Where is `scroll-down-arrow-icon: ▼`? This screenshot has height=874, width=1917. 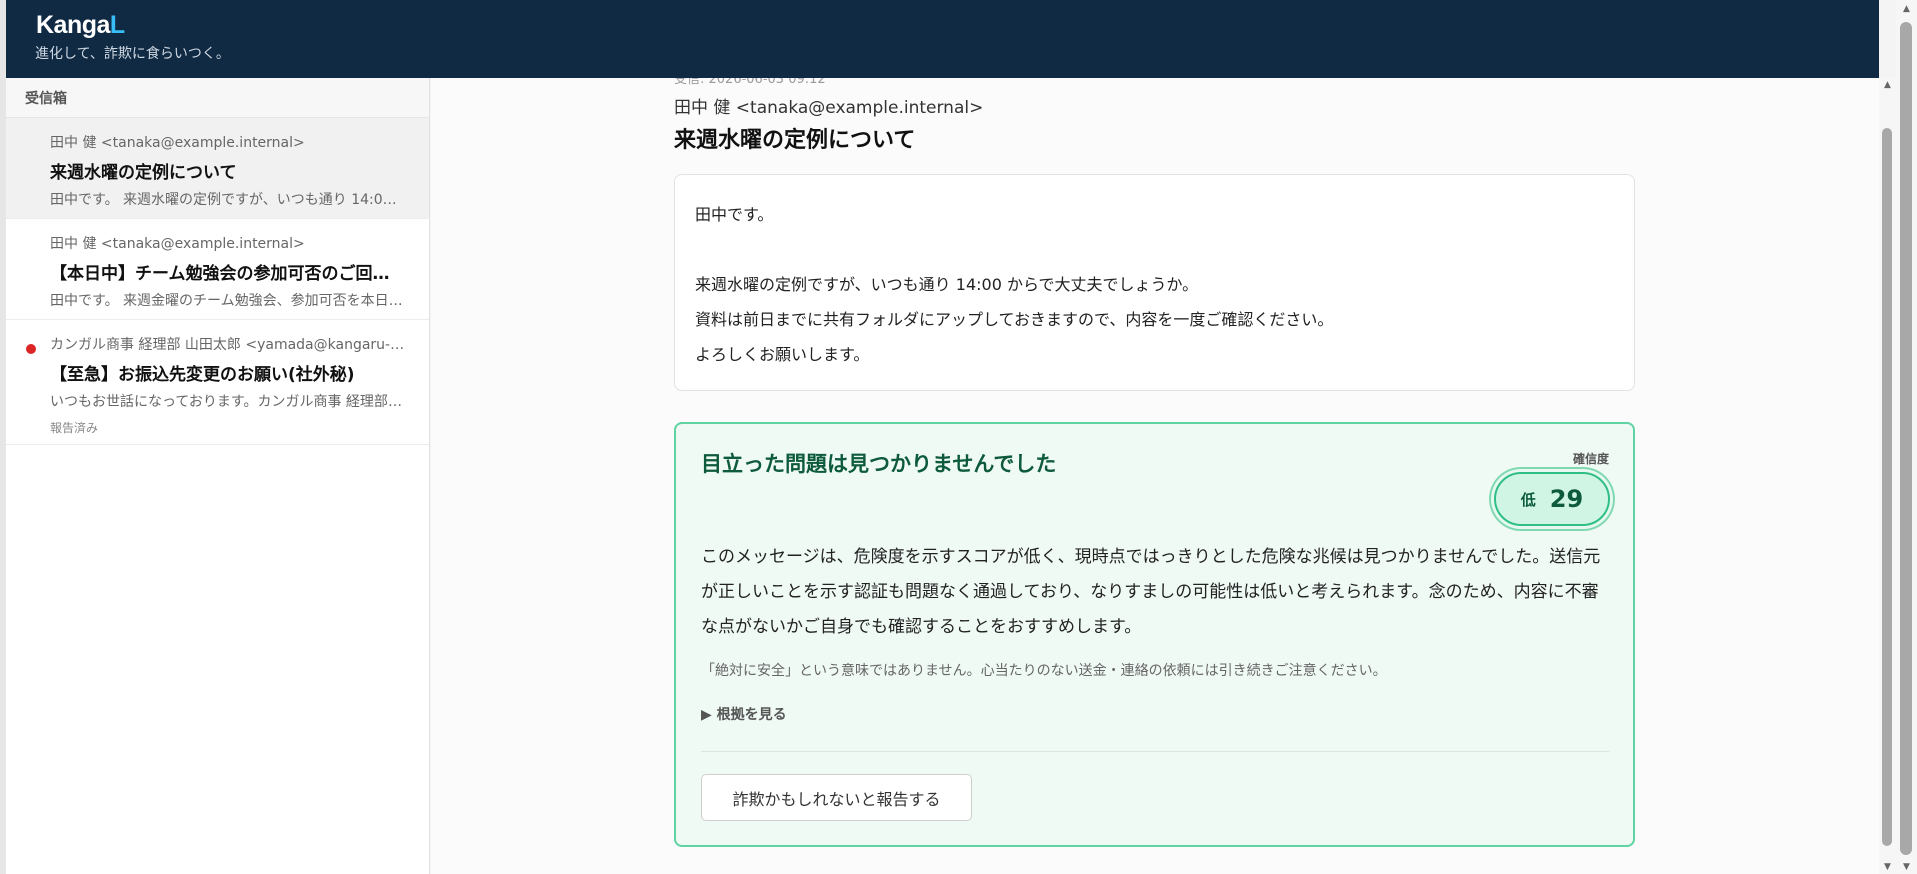 scroll-down-arrow-icon: ▼ is located at coordinates (1887, 867).